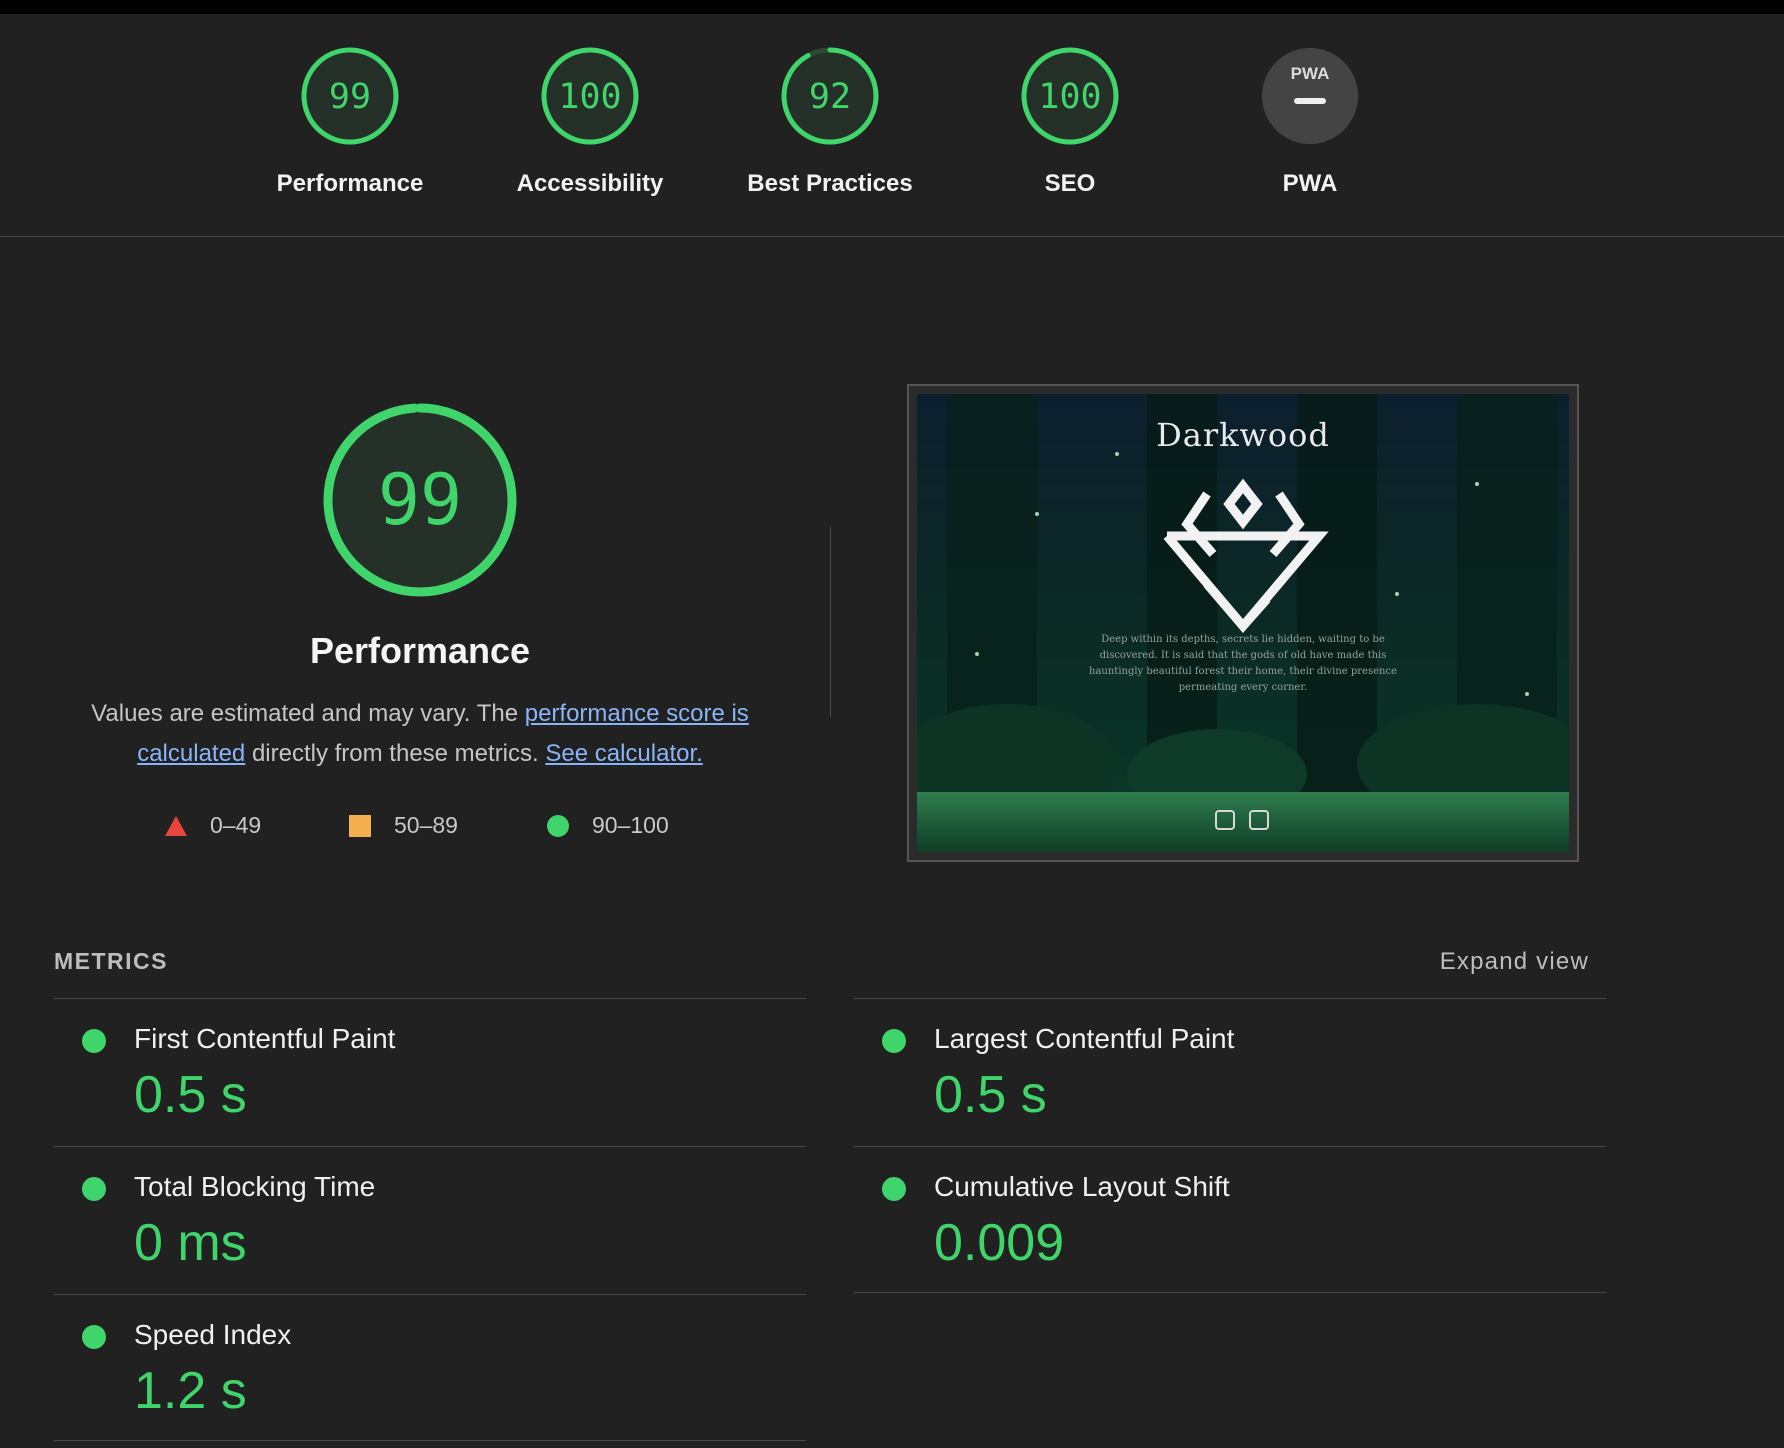 The height and width of the screenshot is (1448, 1784). I want to click on gauge-score: 92, so click(830, 97).